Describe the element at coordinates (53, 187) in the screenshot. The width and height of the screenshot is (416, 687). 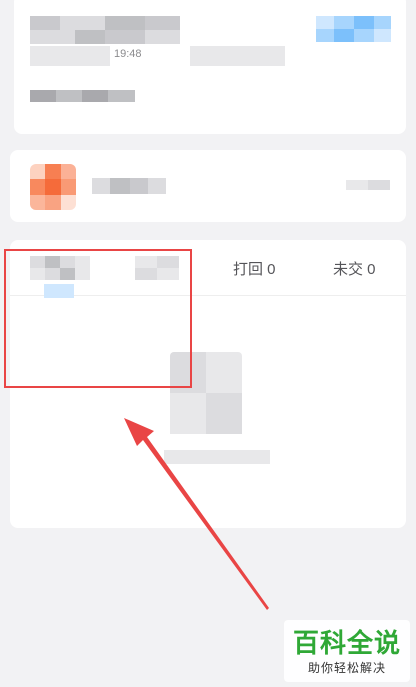
I see `subject-icon` at that location.